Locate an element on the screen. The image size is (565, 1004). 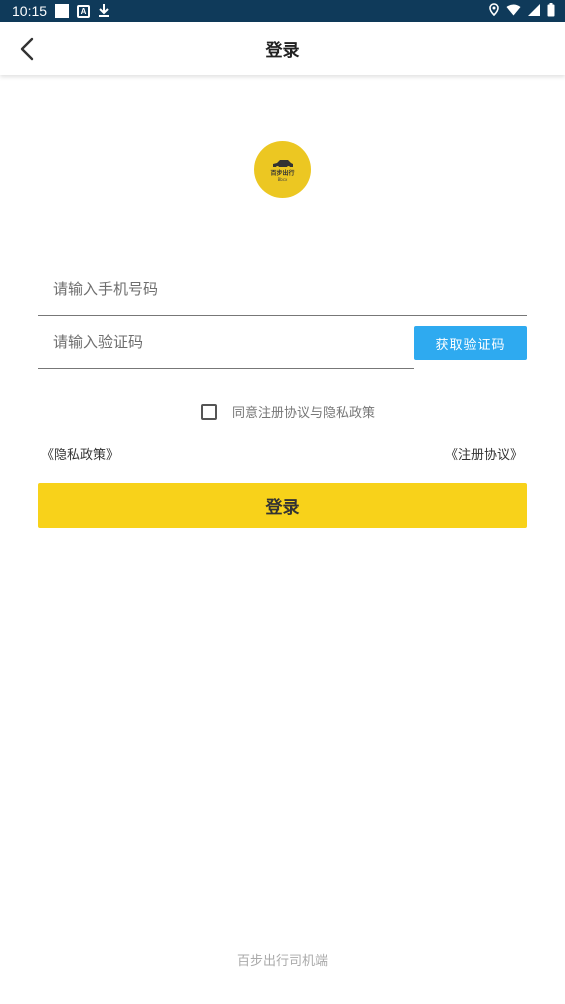
agreement-row: 同意注册协议与隐私政策 is located at coordinates (288, 411).